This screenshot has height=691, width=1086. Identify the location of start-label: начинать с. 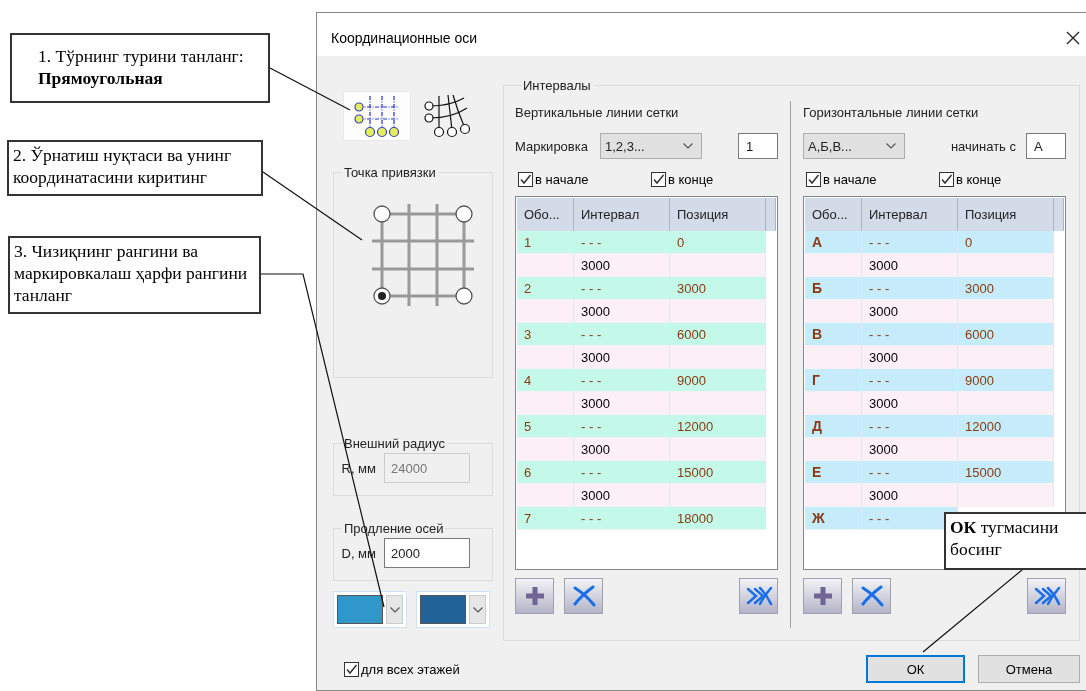
(983, 146).